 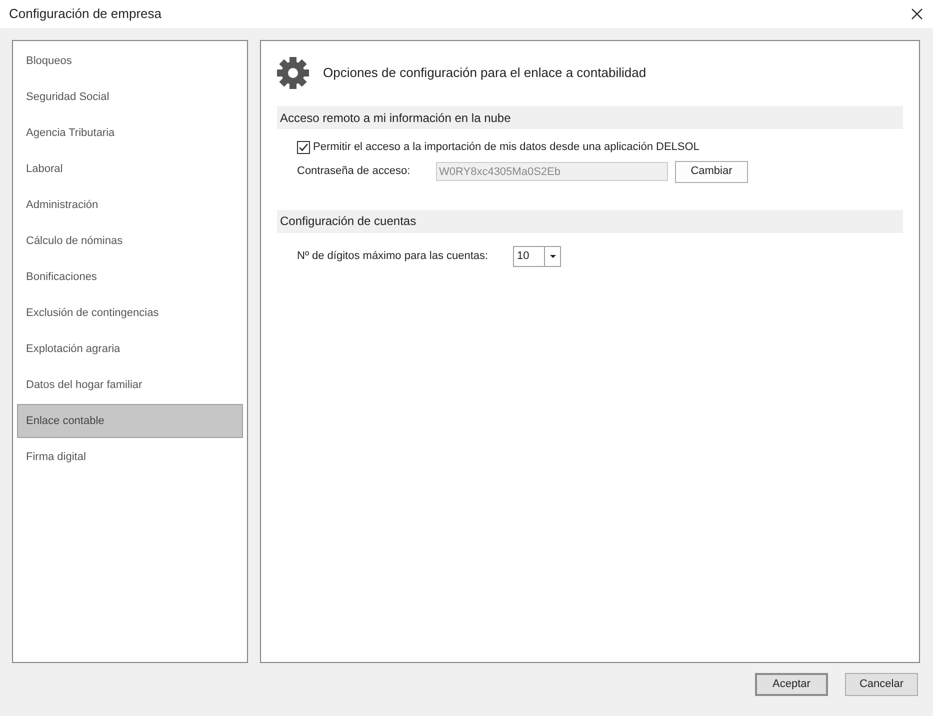 I want to click on sidebar-item: Exclusión de contingencias, so click(x=130, y=313).